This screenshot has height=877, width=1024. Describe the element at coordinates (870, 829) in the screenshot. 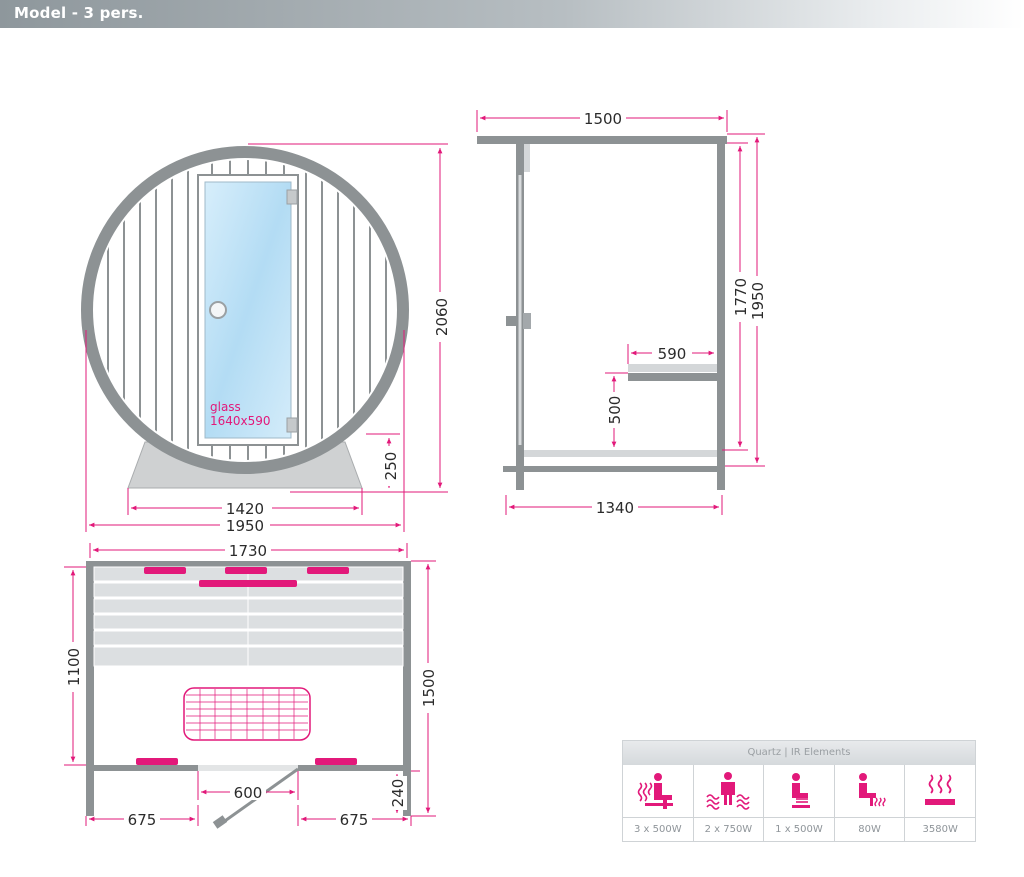

I see `legend-watt-4: 80W` at that location.